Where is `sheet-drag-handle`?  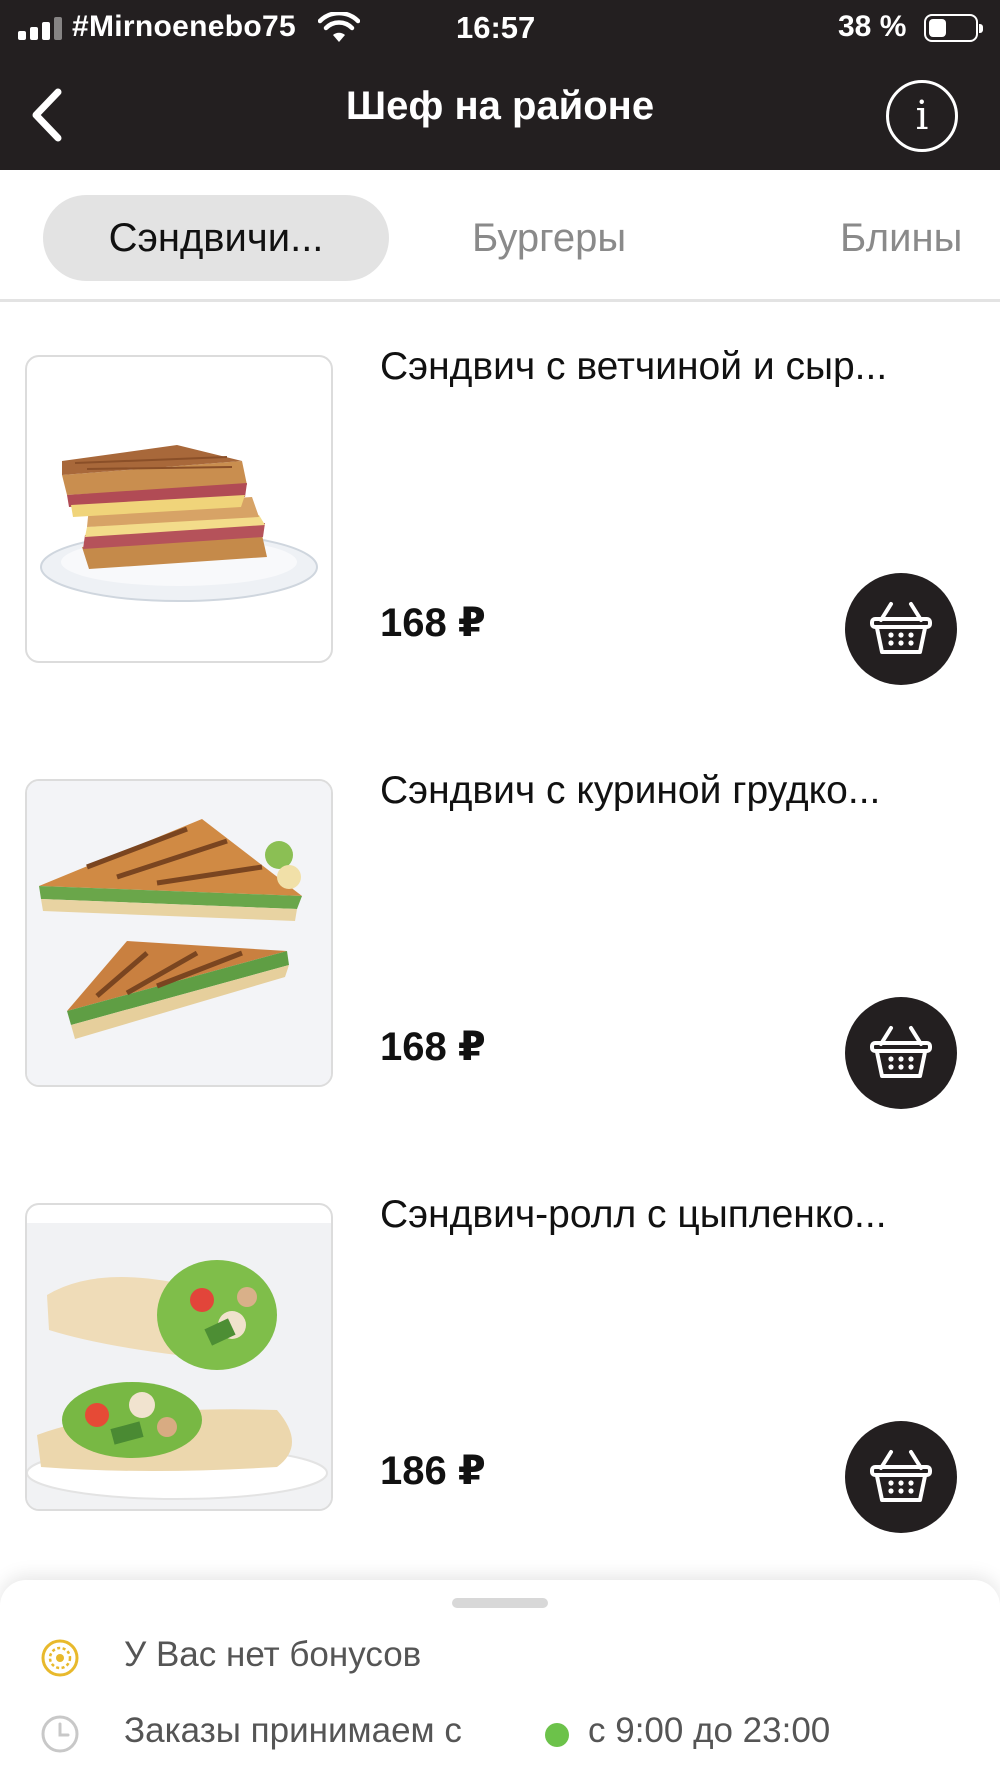
sheet-drag-handle is located at coordinates (500, 1603).